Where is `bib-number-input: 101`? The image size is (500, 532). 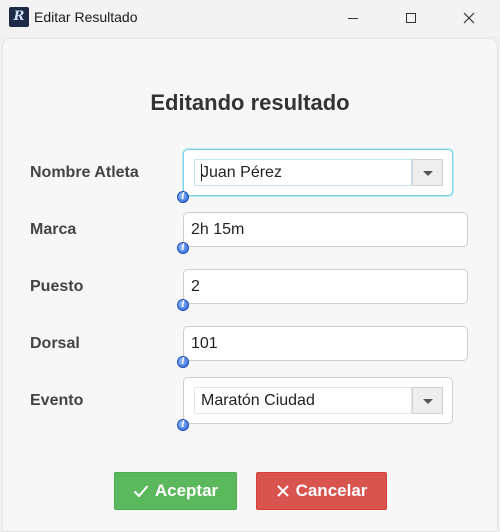
bib-number-input: 101 is located at coordinates (325, 343).